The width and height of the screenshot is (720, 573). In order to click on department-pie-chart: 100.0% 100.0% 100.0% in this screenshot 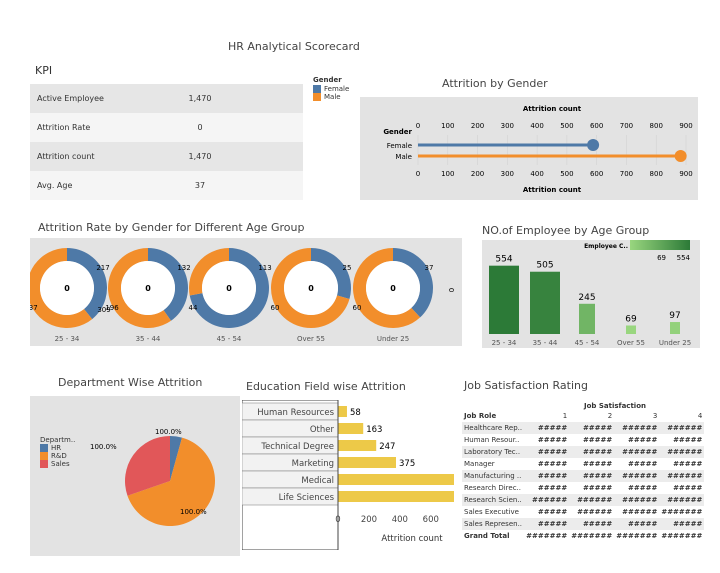, I will do `click(135, 476)`.